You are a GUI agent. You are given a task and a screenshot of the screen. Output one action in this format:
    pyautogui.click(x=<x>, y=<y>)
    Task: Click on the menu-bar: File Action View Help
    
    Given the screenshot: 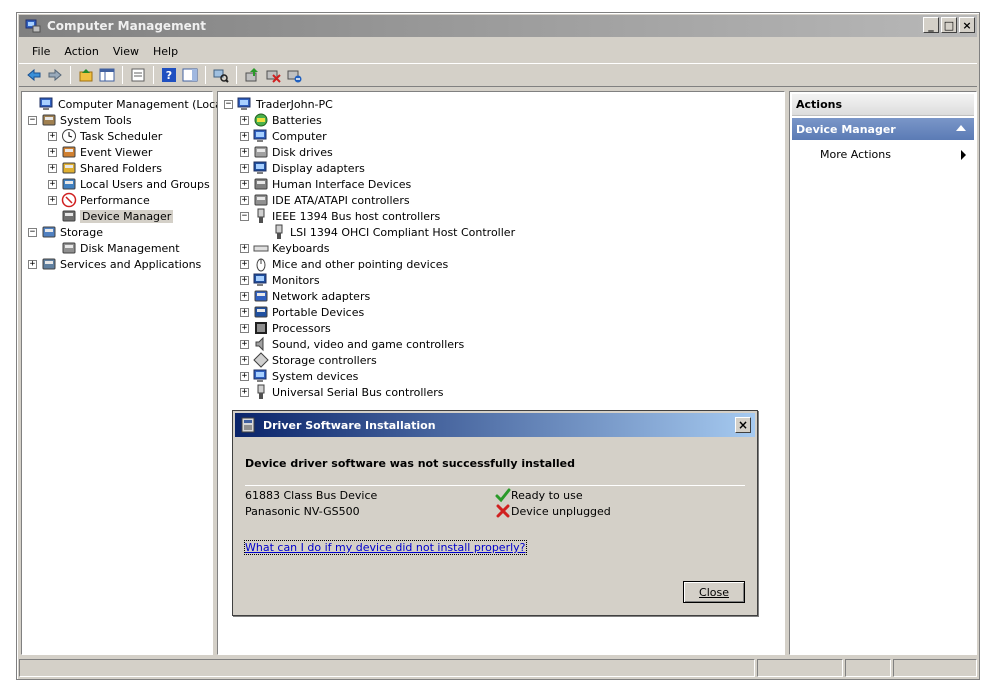 What is the action you would take?
    pyautogui.click(x=498, y=51)
    